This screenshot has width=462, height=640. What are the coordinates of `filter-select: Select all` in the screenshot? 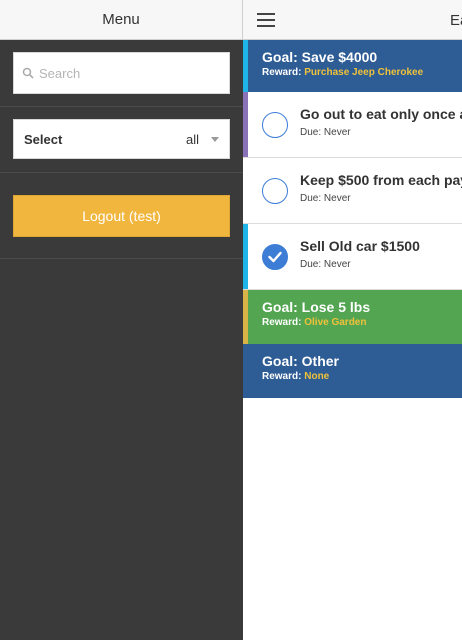 It's located at (121, 139).